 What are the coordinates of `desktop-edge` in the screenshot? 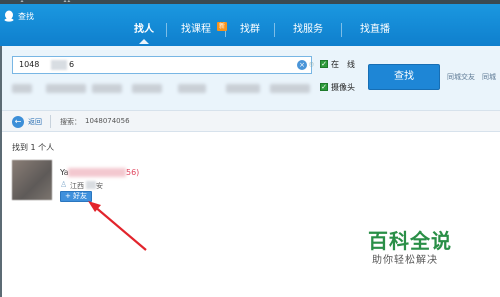 It's located at (1, 171).